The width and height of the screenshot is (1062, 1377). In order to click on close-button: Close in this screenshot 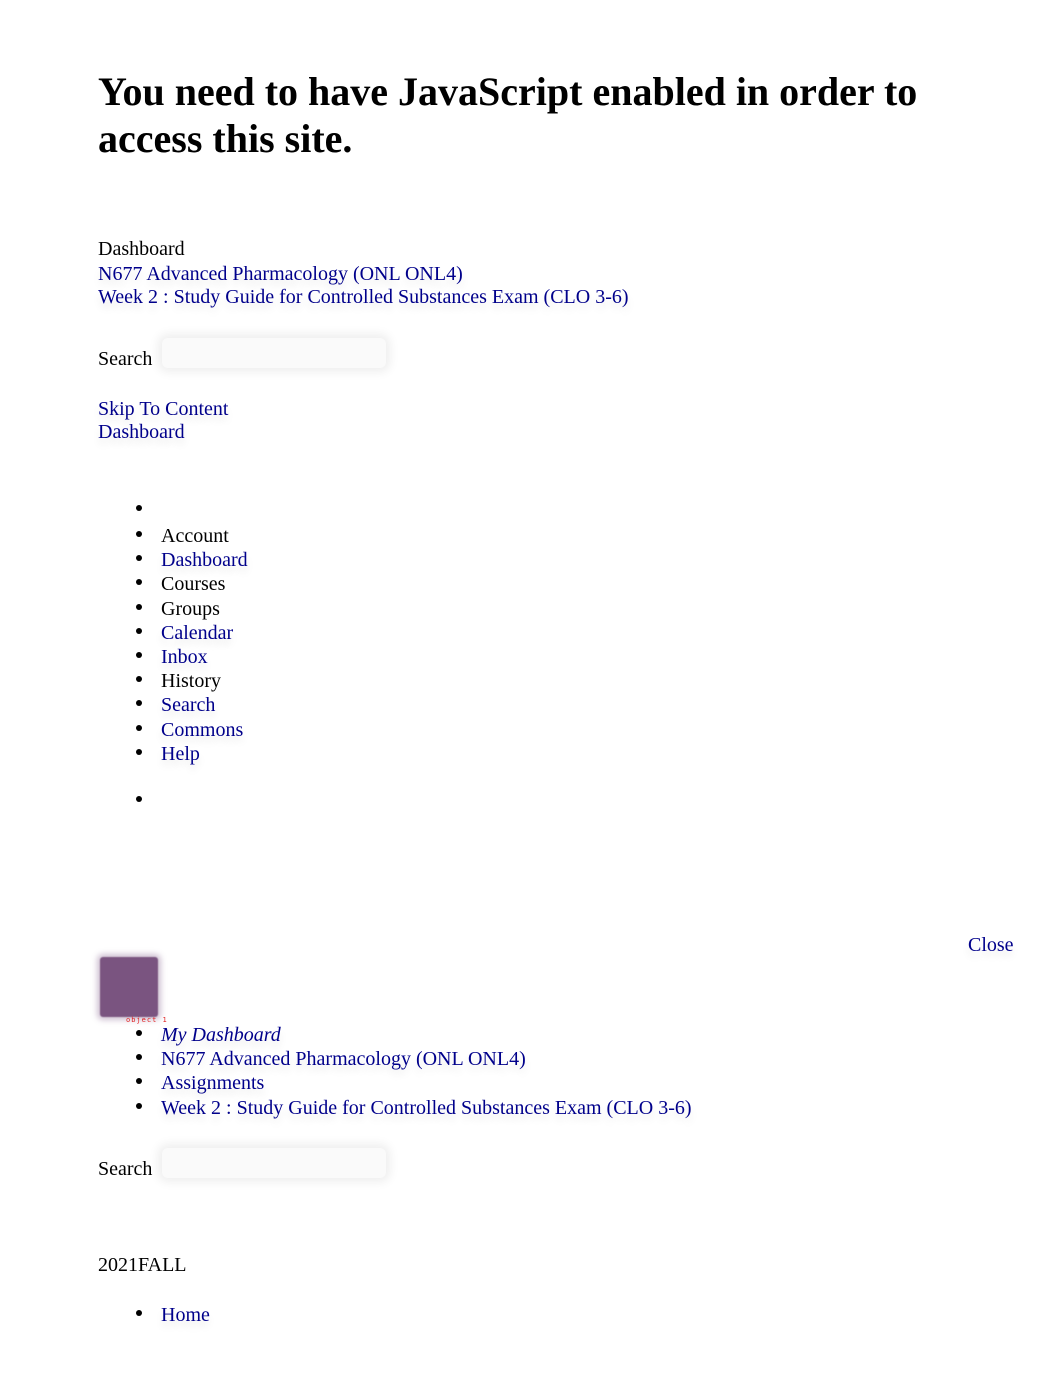, I will do `click(991, 945)`.